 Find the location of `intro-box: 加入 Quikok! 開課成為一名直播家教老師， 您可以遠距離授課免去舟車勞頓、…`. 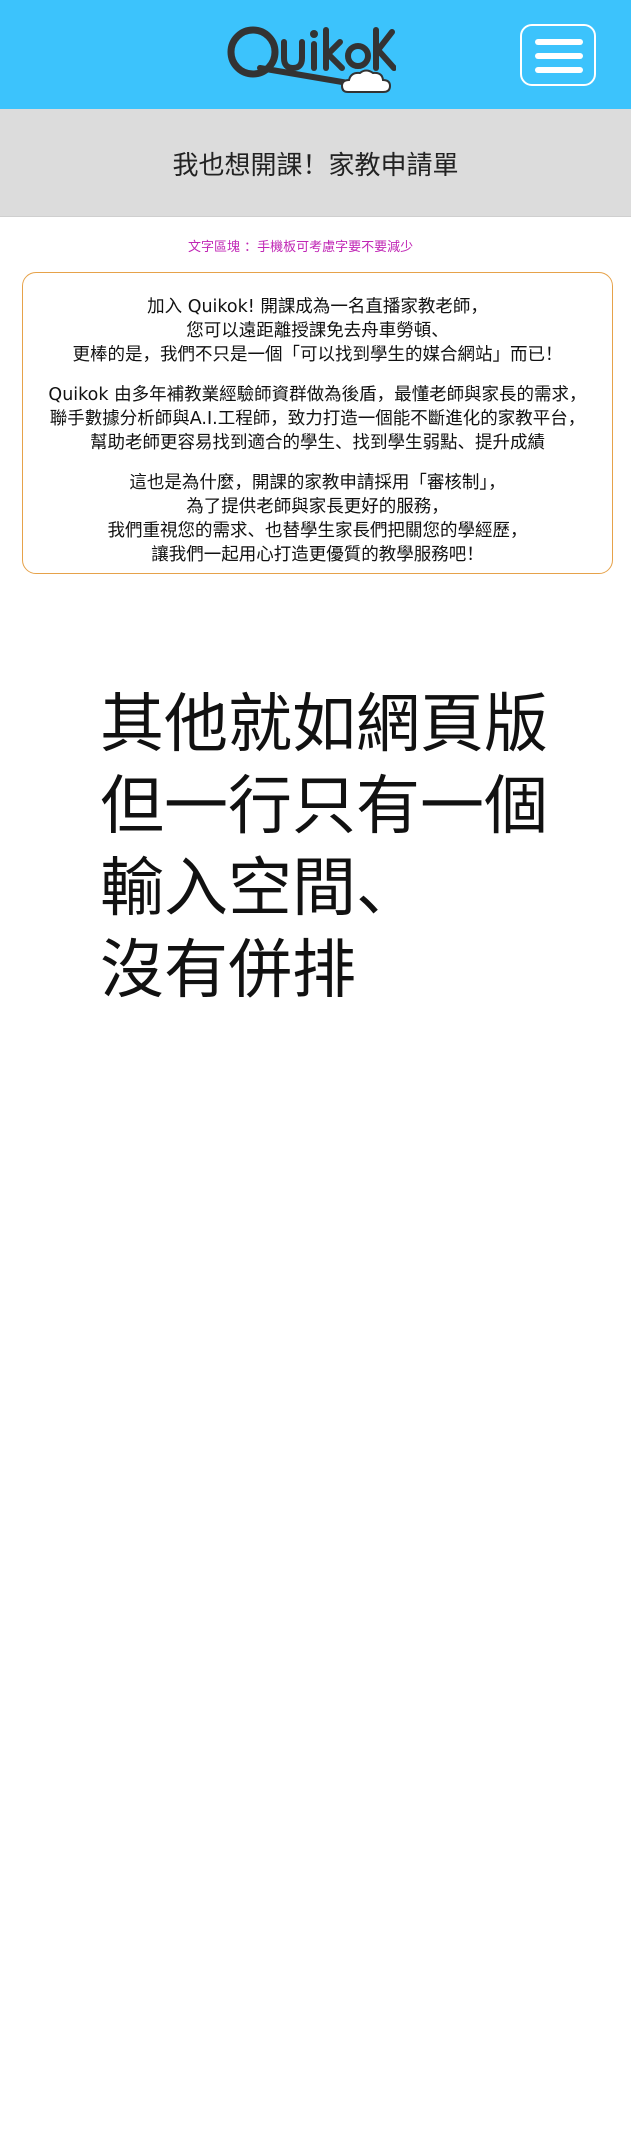

intro-box: 加入 Quikok! 開課成為一名直播家教老師， 您可以遠距離授課免去舟車勞頓、… is located at coordinates (317, 423).